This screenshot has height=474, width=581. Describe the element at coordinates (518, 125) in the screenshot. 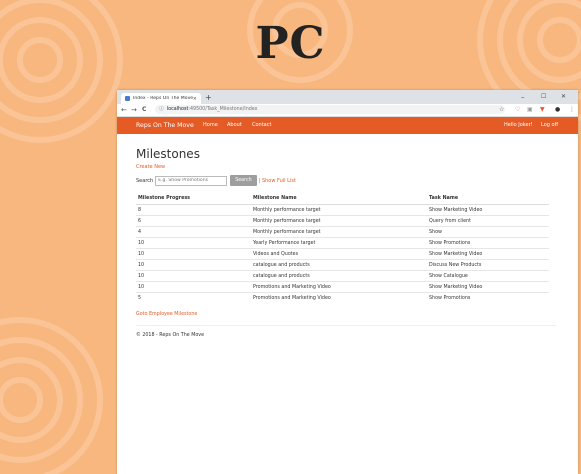

I see `user-greeting: Hello Joker!` at that location.